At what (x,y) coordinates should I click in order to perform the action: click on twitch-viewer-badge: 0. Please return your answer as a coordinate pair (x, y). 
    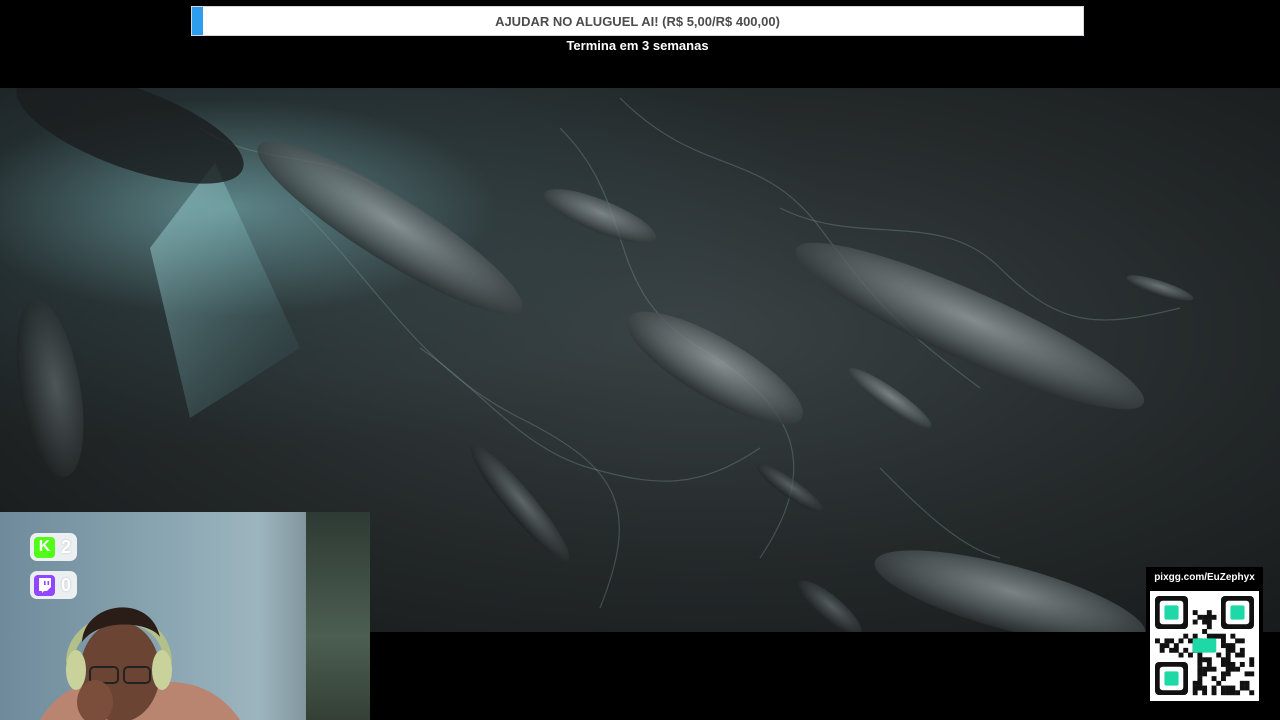
    Looking at the image, I should click on (53, 585).